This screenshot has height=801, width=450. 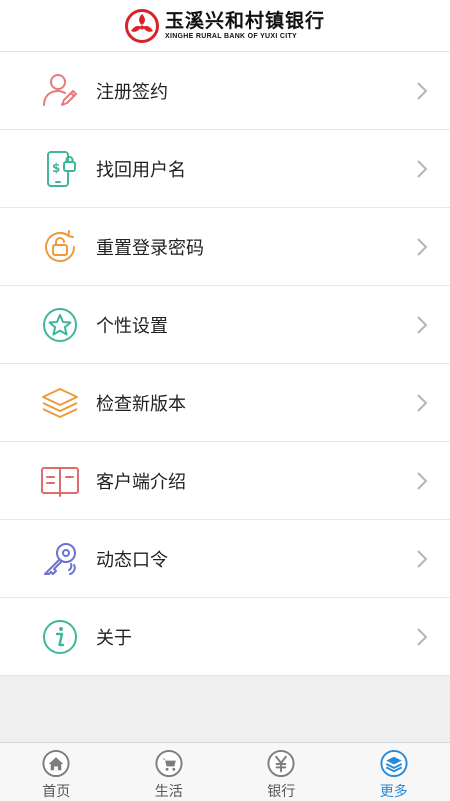 What do you see at coordinates (56, 791) in the screenshot?
I see `tab-label: 首页` at bounding box center [56, 791].